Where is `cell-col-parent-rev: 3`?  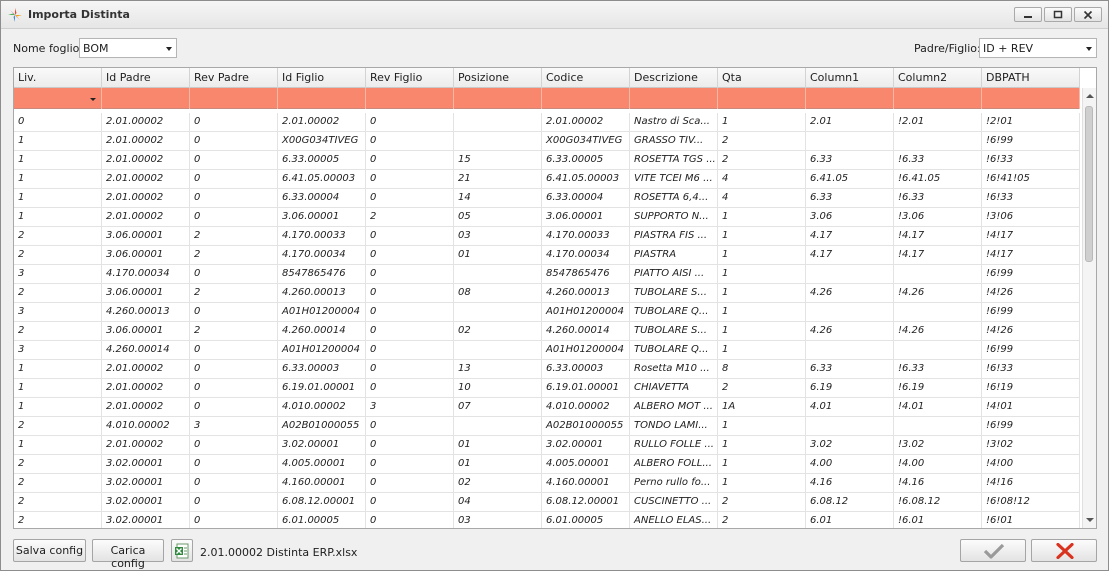
cell-col-parent-rev: 3 is located at coordinates (234, 426).